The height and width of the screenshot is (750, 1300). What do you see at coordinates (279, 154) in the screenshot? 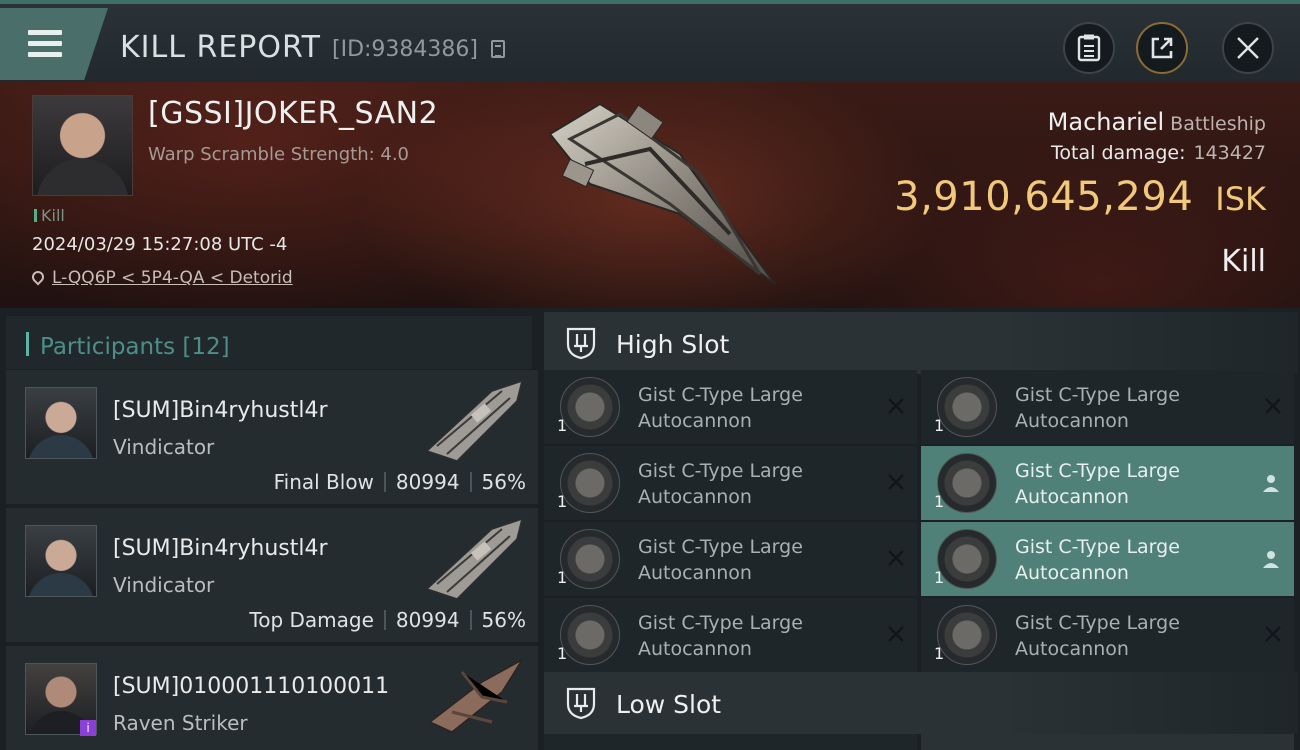
I see `victim-subtitle: Warp Scramble Strength: 4.0` at bounding box center [279, 154].